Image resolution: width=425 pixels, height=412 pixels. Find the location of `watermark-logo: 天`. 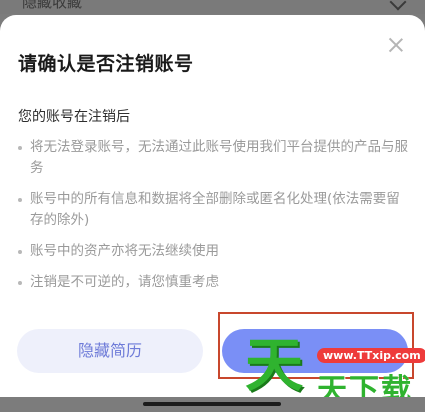

watermark-logo: 天 is located at coordinates (274, 365).